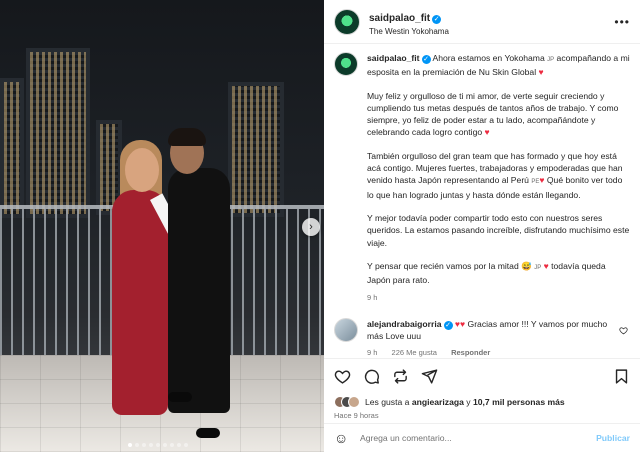 Image resolution: width=640 pixels, height=452 pixels. I want to click on sweat-smile-emoji-icon: 😅, so click(526, 265).